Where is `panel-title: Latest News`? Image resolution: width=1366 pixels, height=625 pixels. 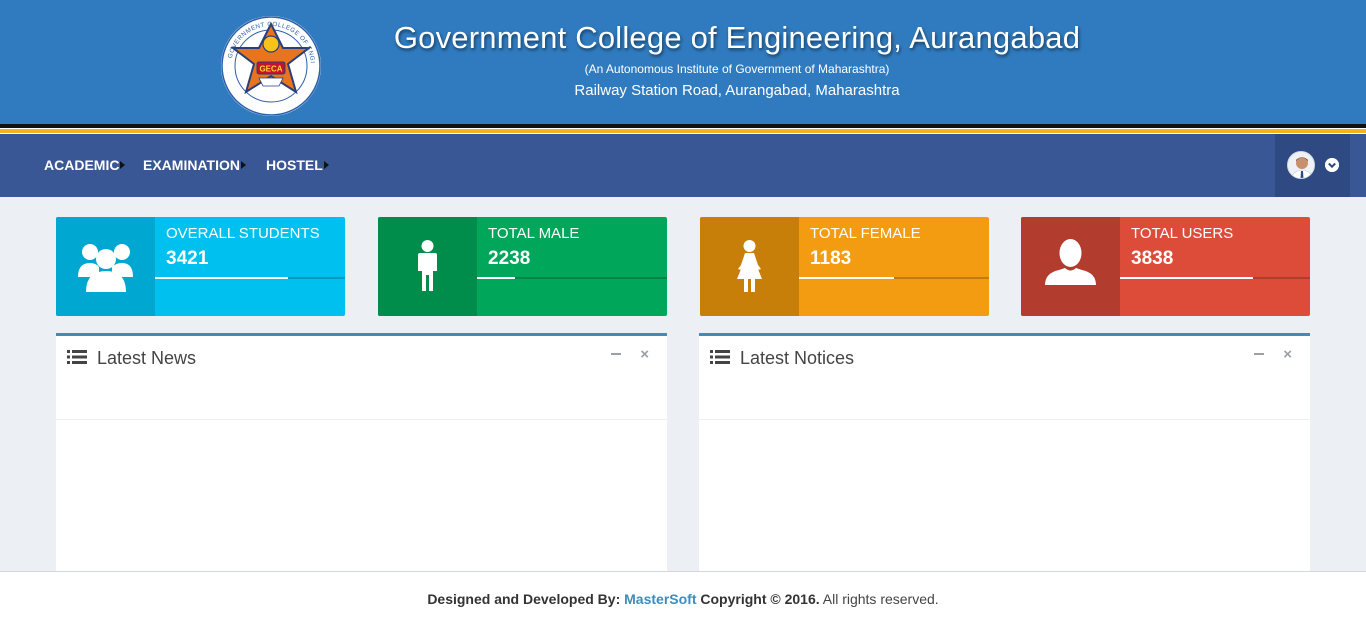
panel-title: Latest News is located at coordinates (147, 358).